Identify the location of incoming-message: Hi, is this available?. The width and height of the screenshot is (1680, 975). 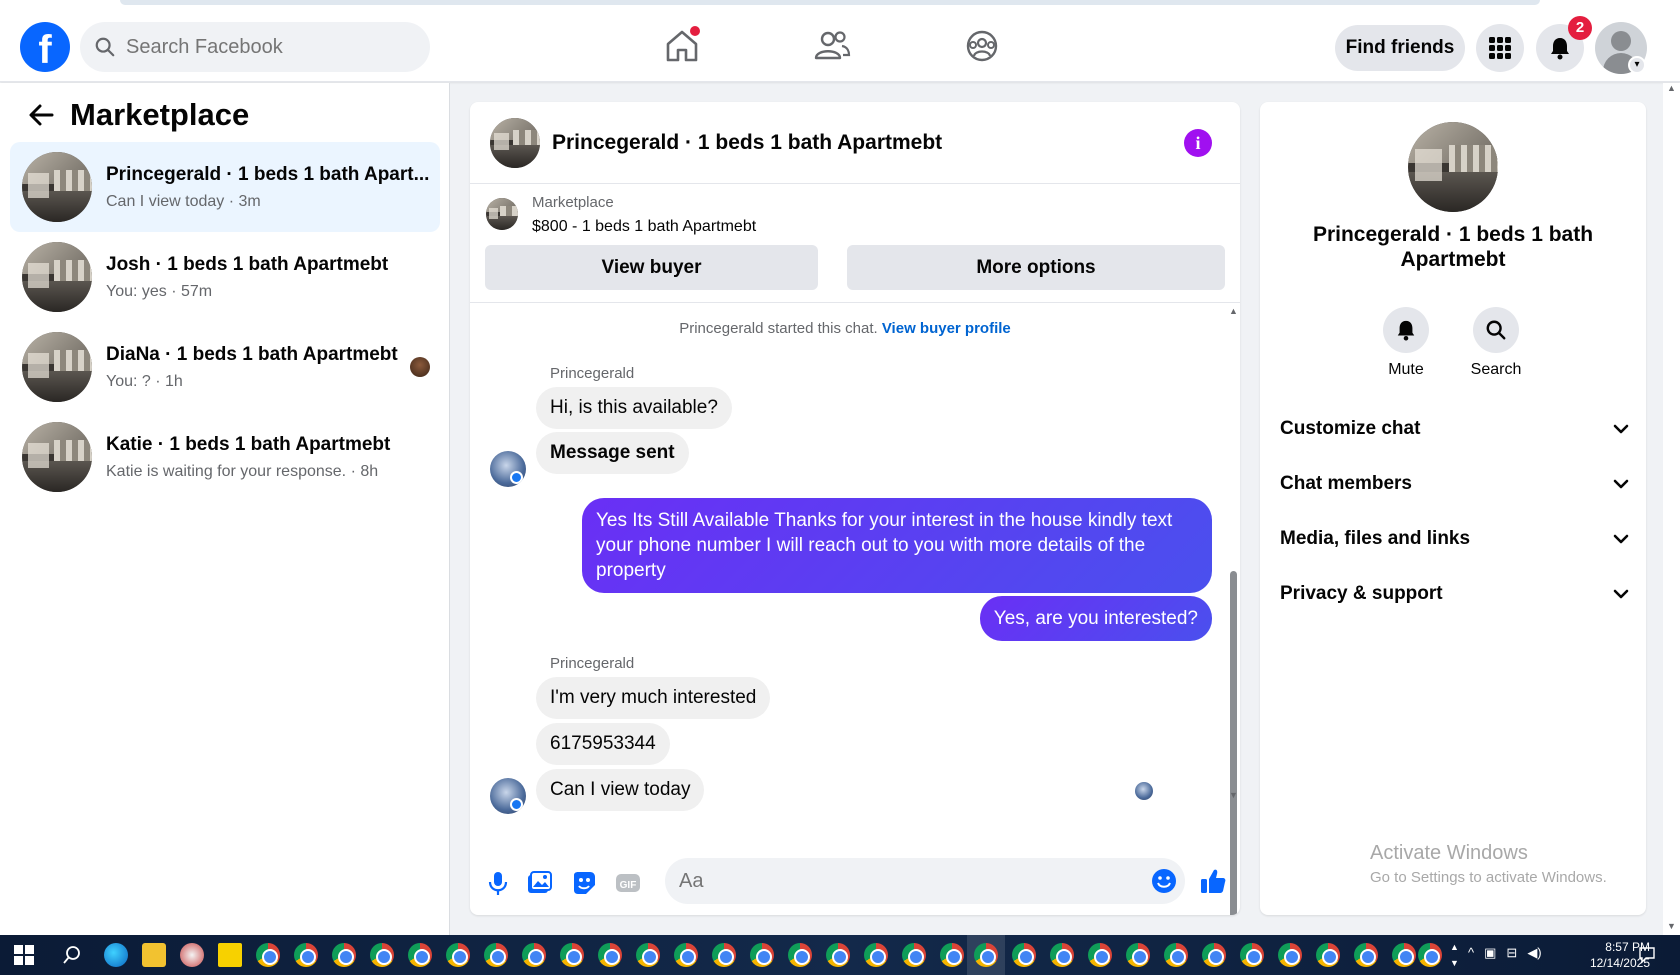
(634, 408).